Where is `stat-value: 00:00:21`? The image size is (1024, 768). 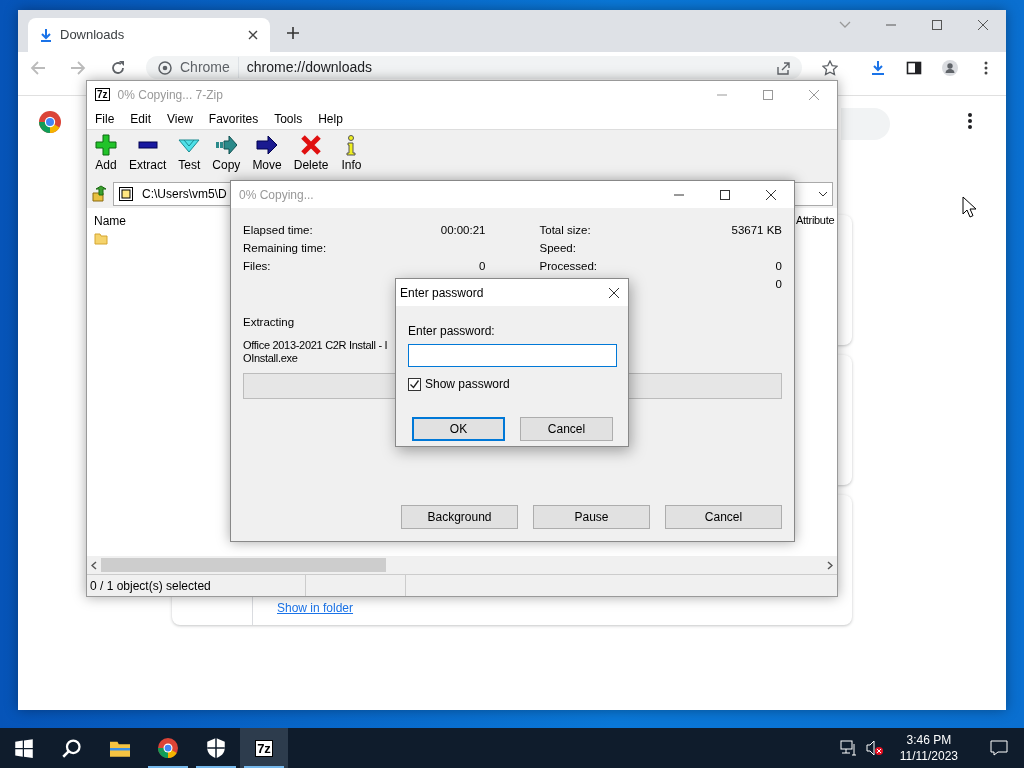 stat-value: 00:00:21 is located at coordinates (463, 230).